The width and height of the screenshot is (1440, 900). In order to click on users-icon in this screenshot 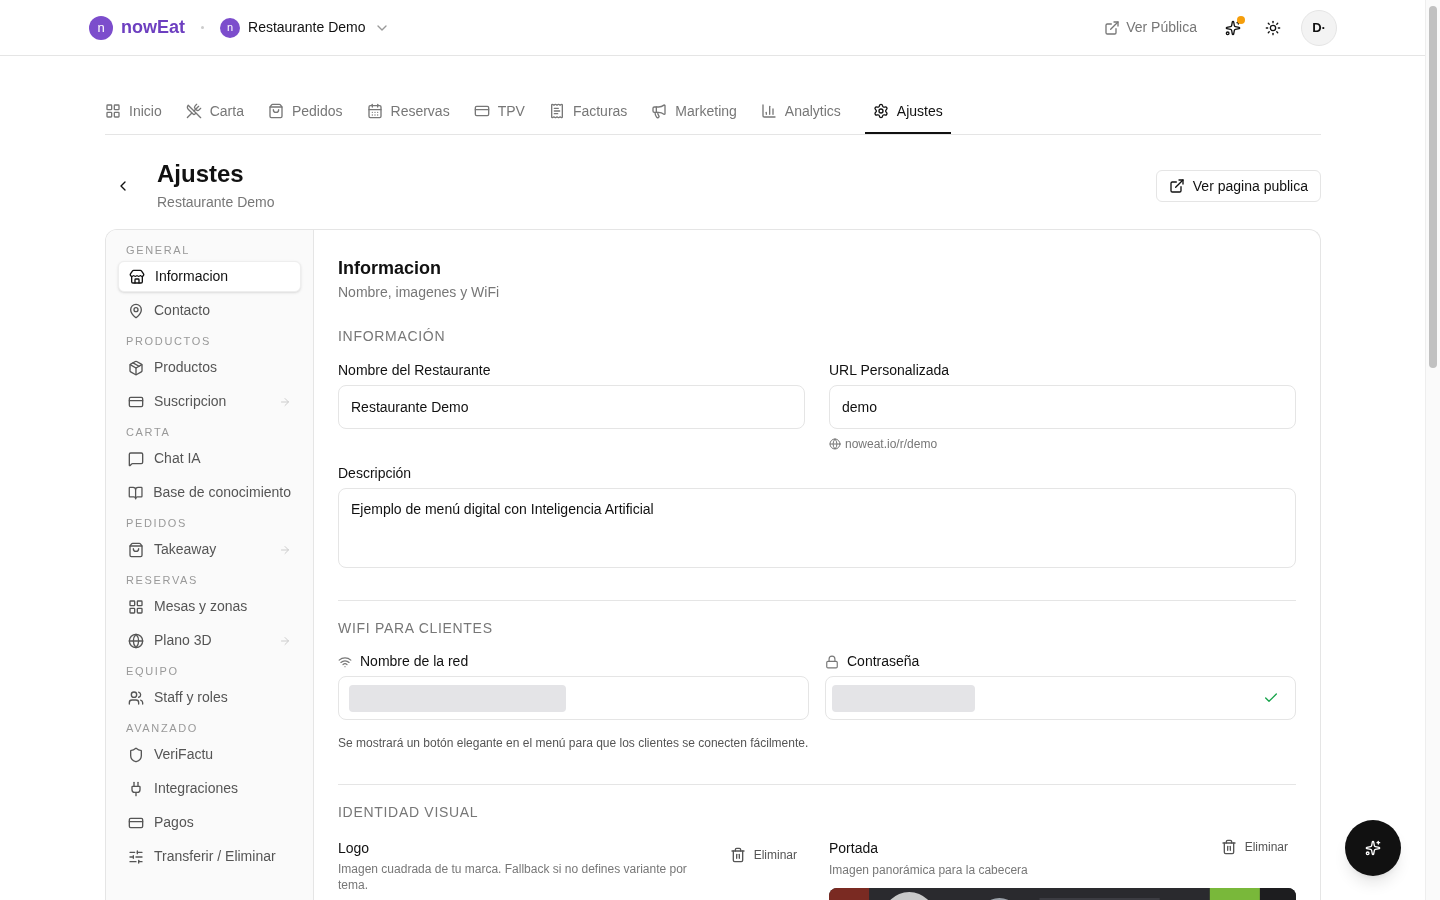, I will do `click(136, 697)`.